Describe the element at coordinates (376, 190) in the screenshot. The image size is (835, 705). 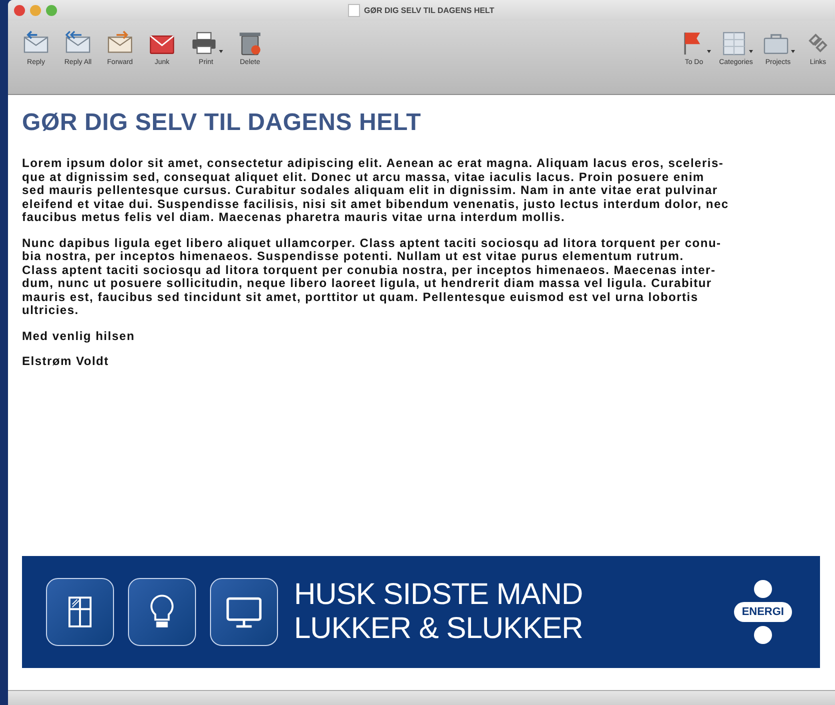
I see `paragraph: Lorem ipsum dolor sit amet, consectetur adipiscing elit. Aenean ac erat magna. Aliquam lacus eros, sceleris- que at dignissim sed, consequat aliquet elit. Donec ut arcu massa, vitae iaculis lacus. Proin posuere enim sed mauris pellentesque cursus. Curabitur sodales aliquam elit in dignissim. Nam in ante vitae erat pulvinar eleifend et vitae dui. Suspendisse facilisis, nisi sit amet bibendum venenatis, justo lectus interdum dolor, nec faucibus metus felis vel diam. Maecenas pharetra mauris vitae urna interdum mollis.` at that location.